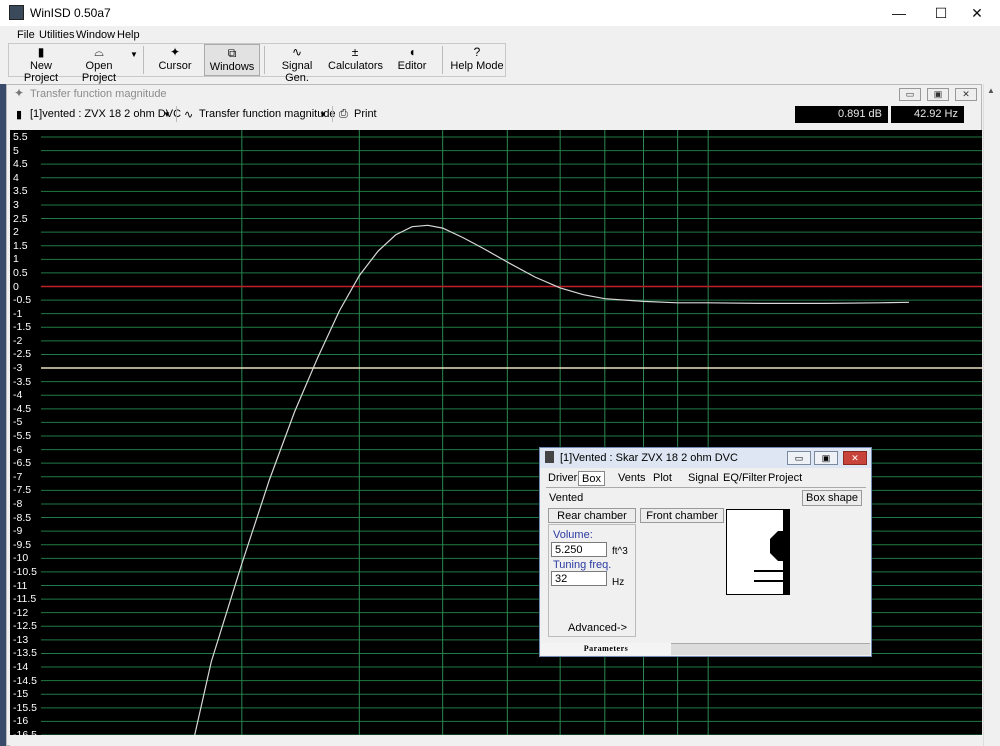  I want to click on tab-box: Box, so click(591, 478).